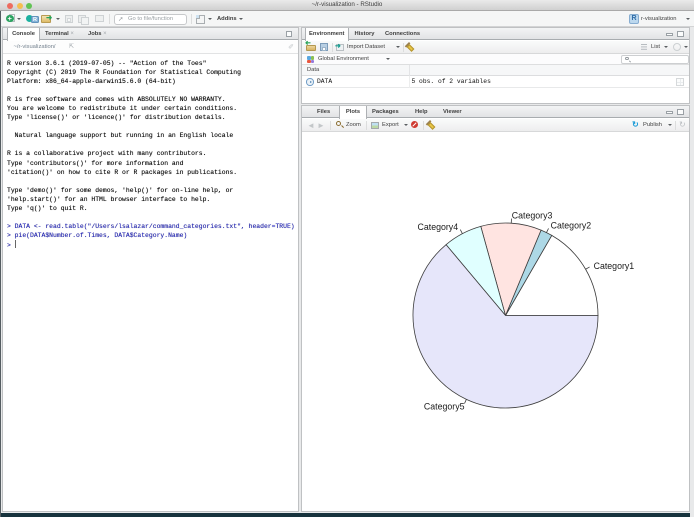  I want to click on svg-text: Category3, so click(532, 215).